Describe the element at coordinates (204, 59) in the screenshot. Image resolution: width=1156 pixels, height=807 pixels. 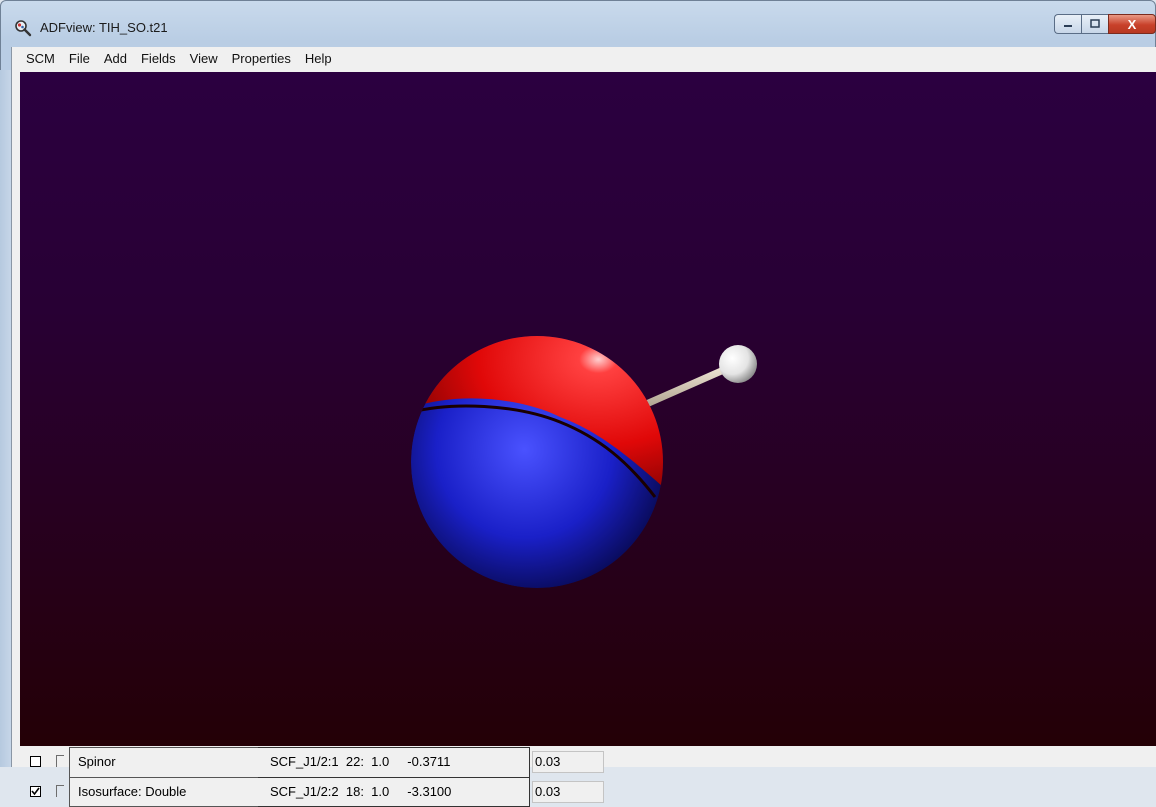
I see `menu-view: View` at that location.